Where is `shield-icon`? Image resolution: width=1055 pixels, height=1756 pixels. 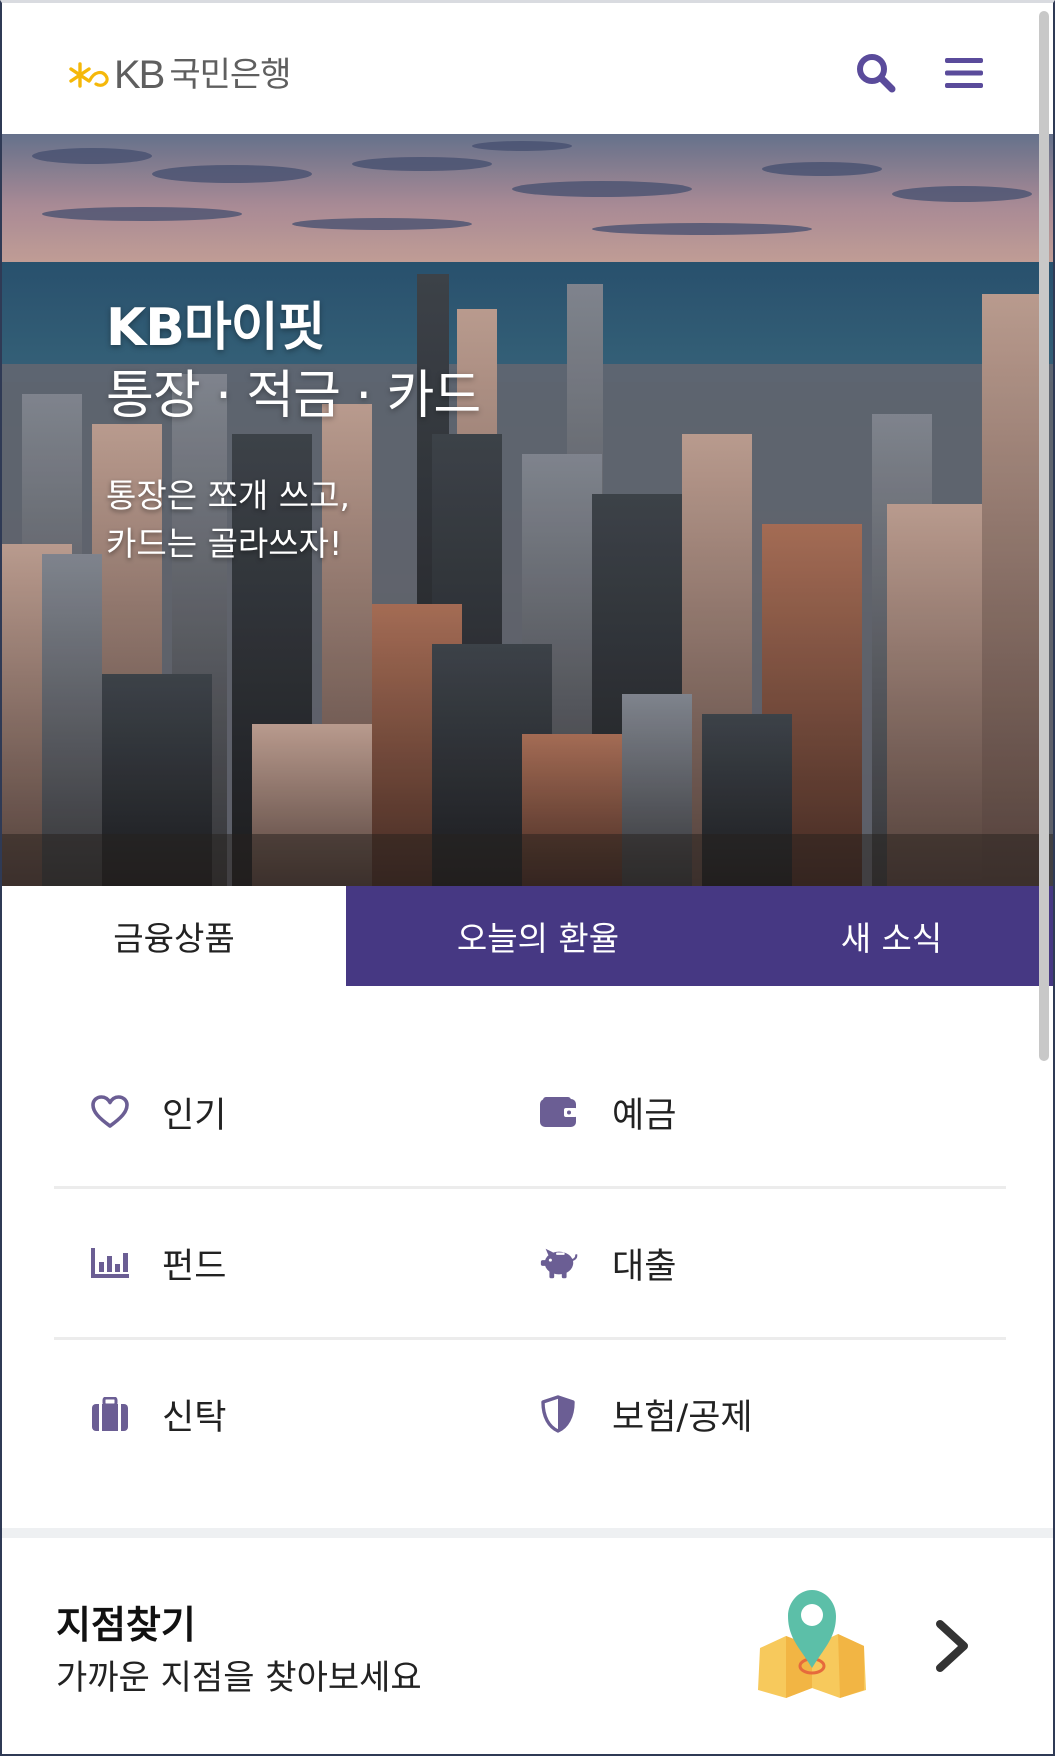 shield-icon is located at coordinates (558, 1414).